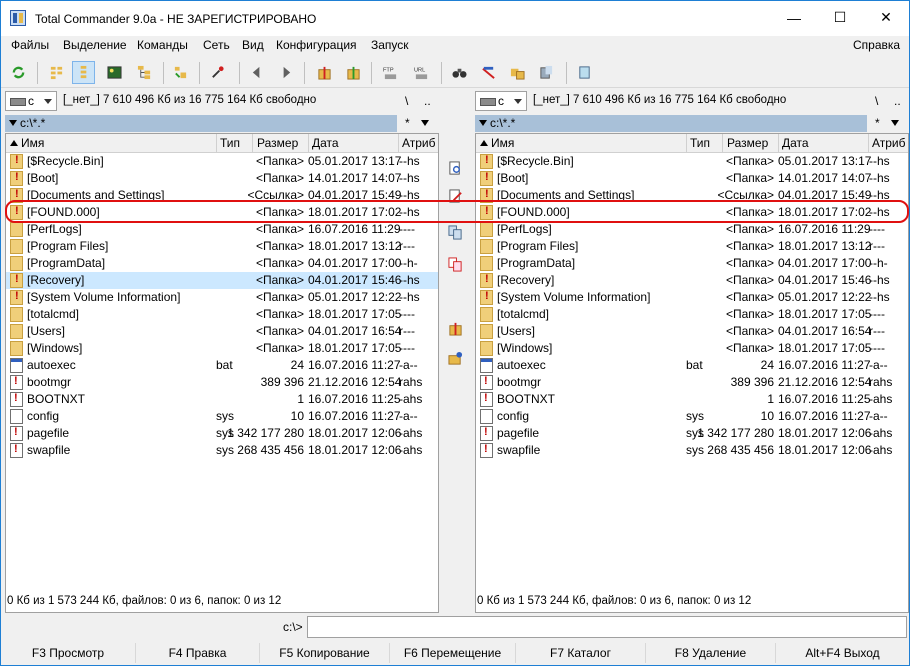 The image size is (910, 666). Describe the element at coordinates (216, 45) in the screenshot. I see `menu-net: Сеть` at that location.